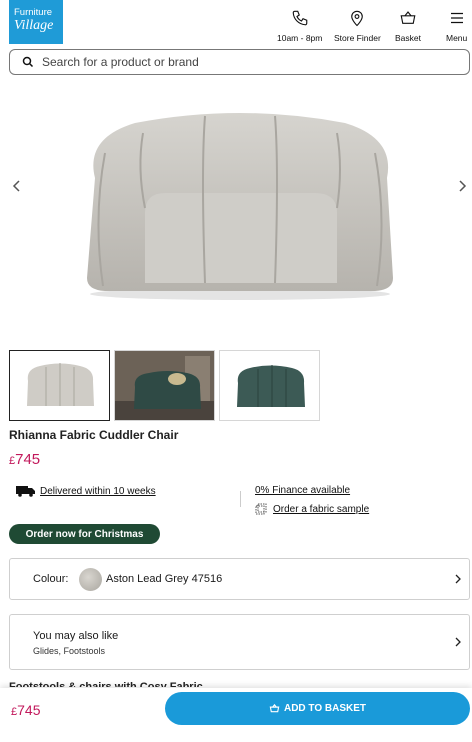  I want to click on search-icon, so click(28, 62).